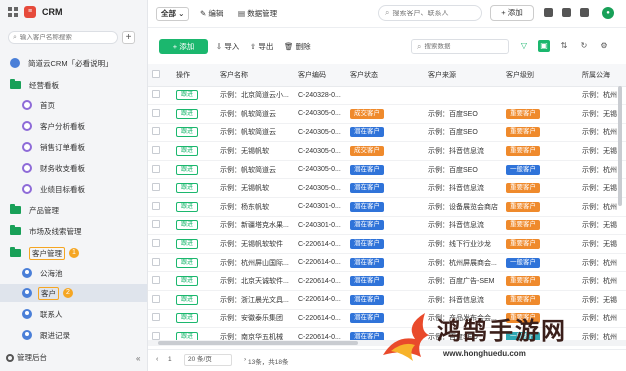  What do you see at coordinates (170, 359) in the screenshot?
I see `page-number: 1` at bounding box center [170, 359].